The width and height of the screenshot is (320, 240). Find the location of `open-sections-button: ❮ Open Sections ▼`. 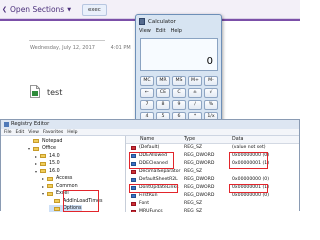

open-sections-button: ❮ Open Sections ▼ is located at coordinates (36, 9).